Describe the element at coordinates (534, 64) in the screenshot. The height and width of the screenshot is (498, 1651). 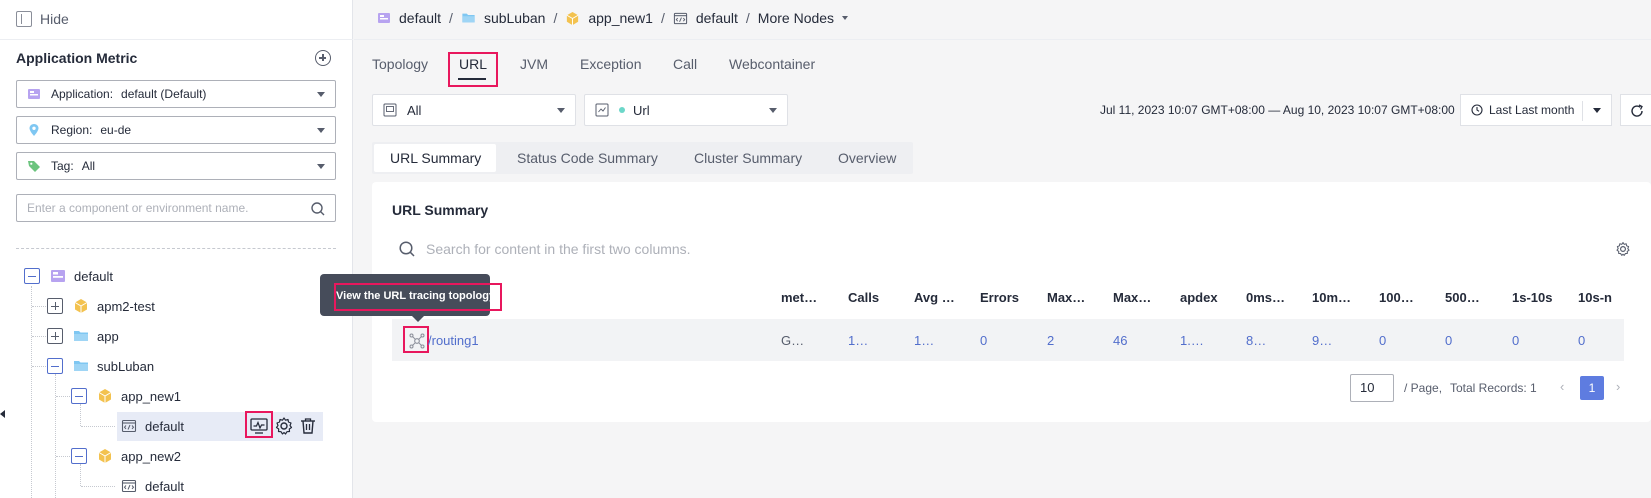
I see `tab-jvm: JVM` at that location.